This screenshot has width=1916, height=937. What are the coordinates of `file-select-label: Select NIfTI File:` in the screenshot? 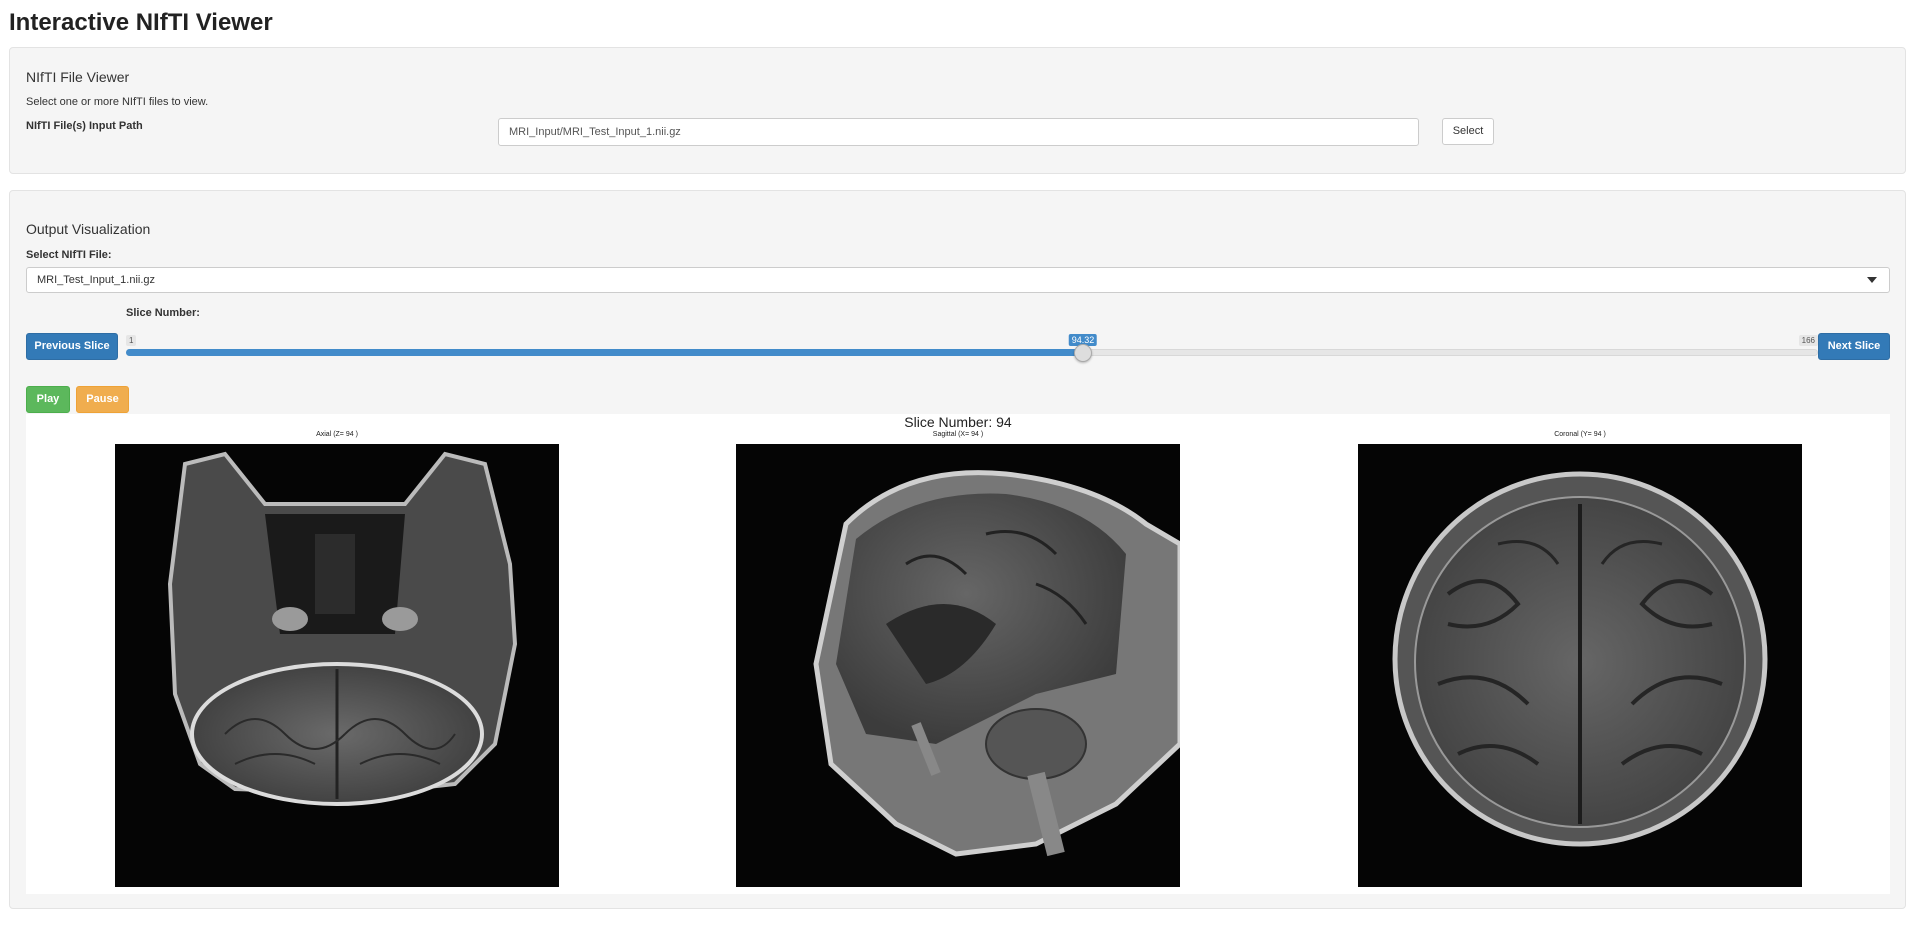 It's located at (69, 255).